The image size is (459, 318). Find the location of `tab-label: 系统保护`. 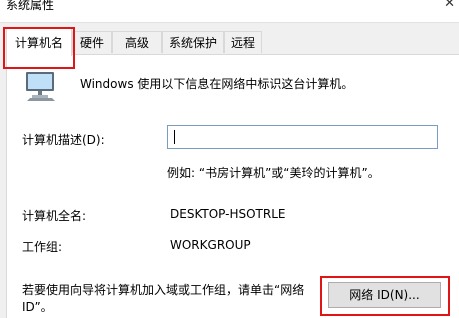

tab-label: 系统保护 is located at coordinates (192, 43).